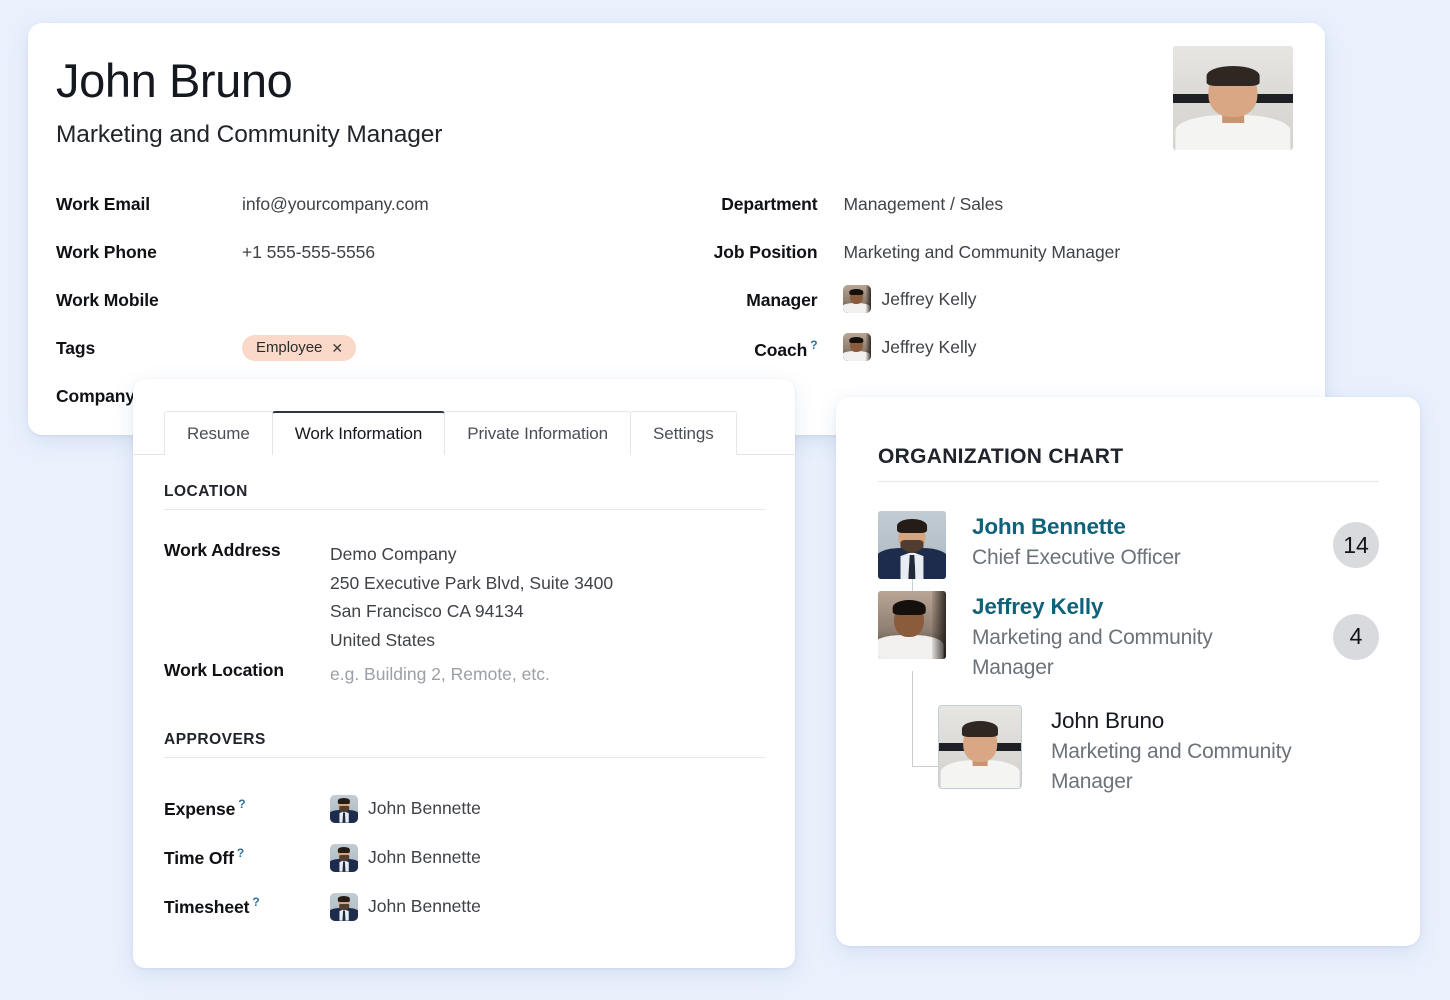 The height and width of the screenshot is (1000, 1450). What do you see at coordinates (249, 135) in the screenshot?
I see `employee-job-title: Marketing and Community Manager` at bounding box center [249, 135].